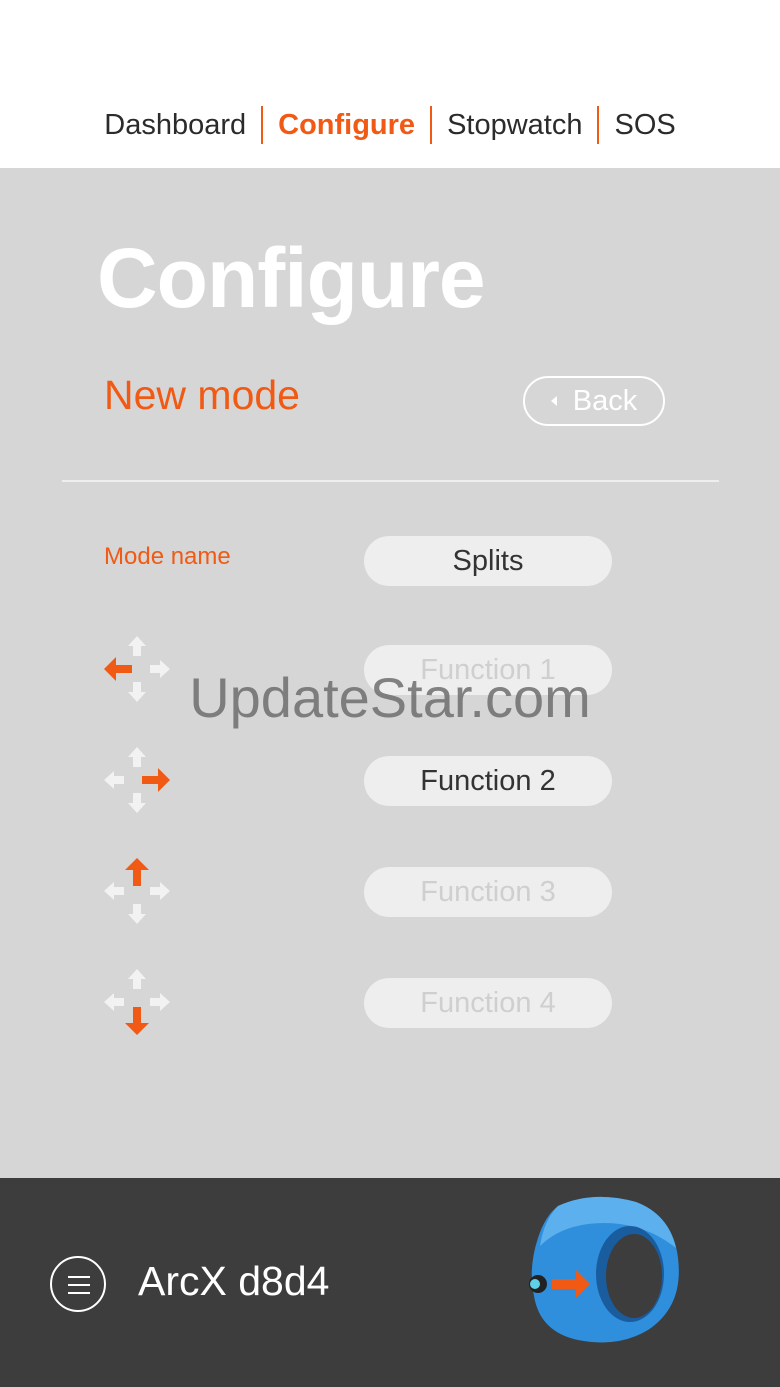  What do you see at coordinates (137, 891) in the screenshot?
I see `dpad-up-icon` at bounding box center [137, 891].